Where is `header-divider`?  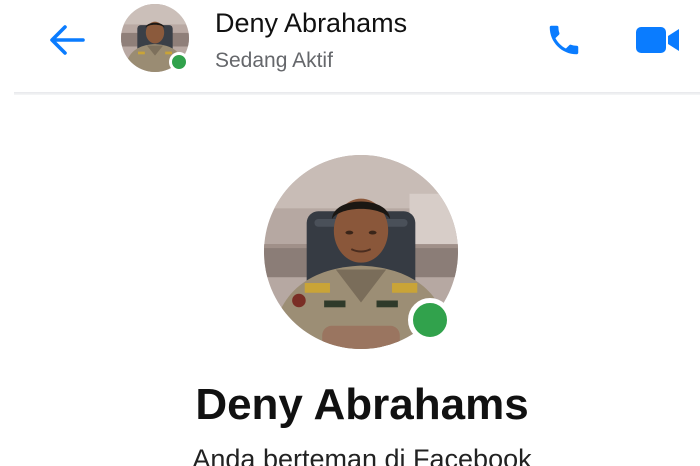 header-divider is located at coordinates (357, 93).